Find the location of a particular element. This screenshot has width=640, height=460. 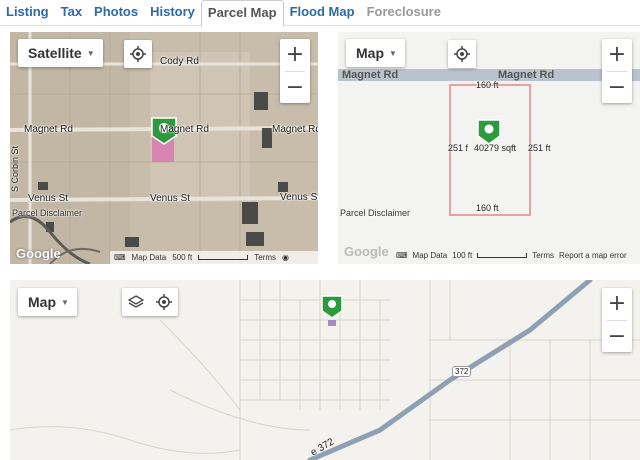

scale-label: 100 ft is located at coordinates (462, 255).